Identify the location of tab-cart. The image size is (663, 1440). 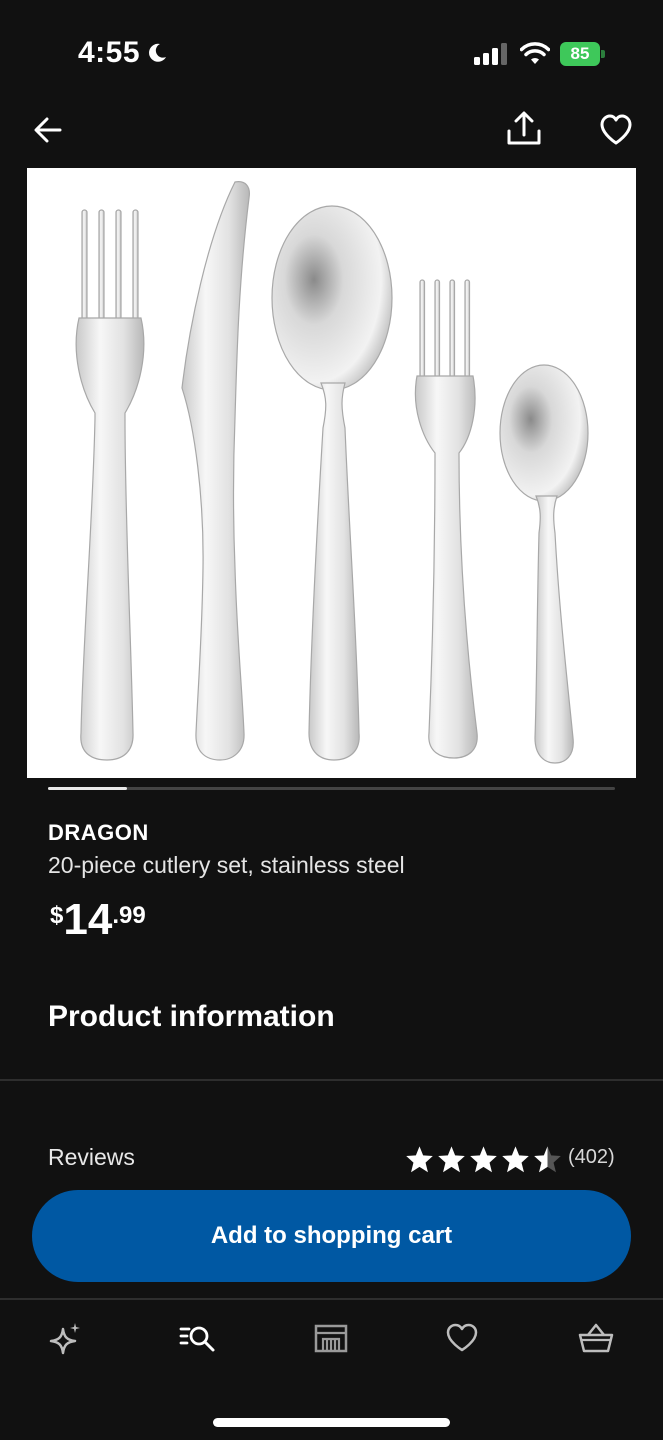
(596, 1338).